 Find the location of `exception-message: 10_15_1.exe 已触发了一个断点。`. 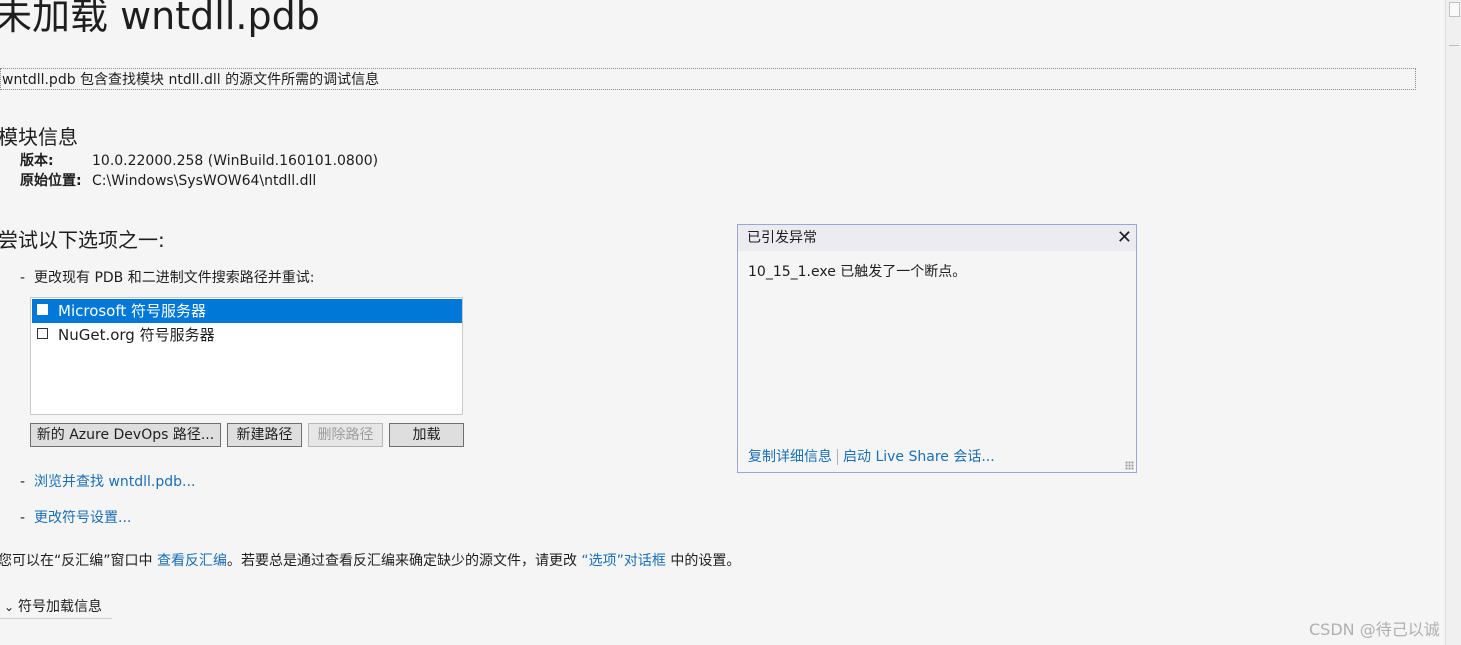

exception-message: 10_15_1.exe 已触发了一个断点。 is located at coordinates (857, 272).